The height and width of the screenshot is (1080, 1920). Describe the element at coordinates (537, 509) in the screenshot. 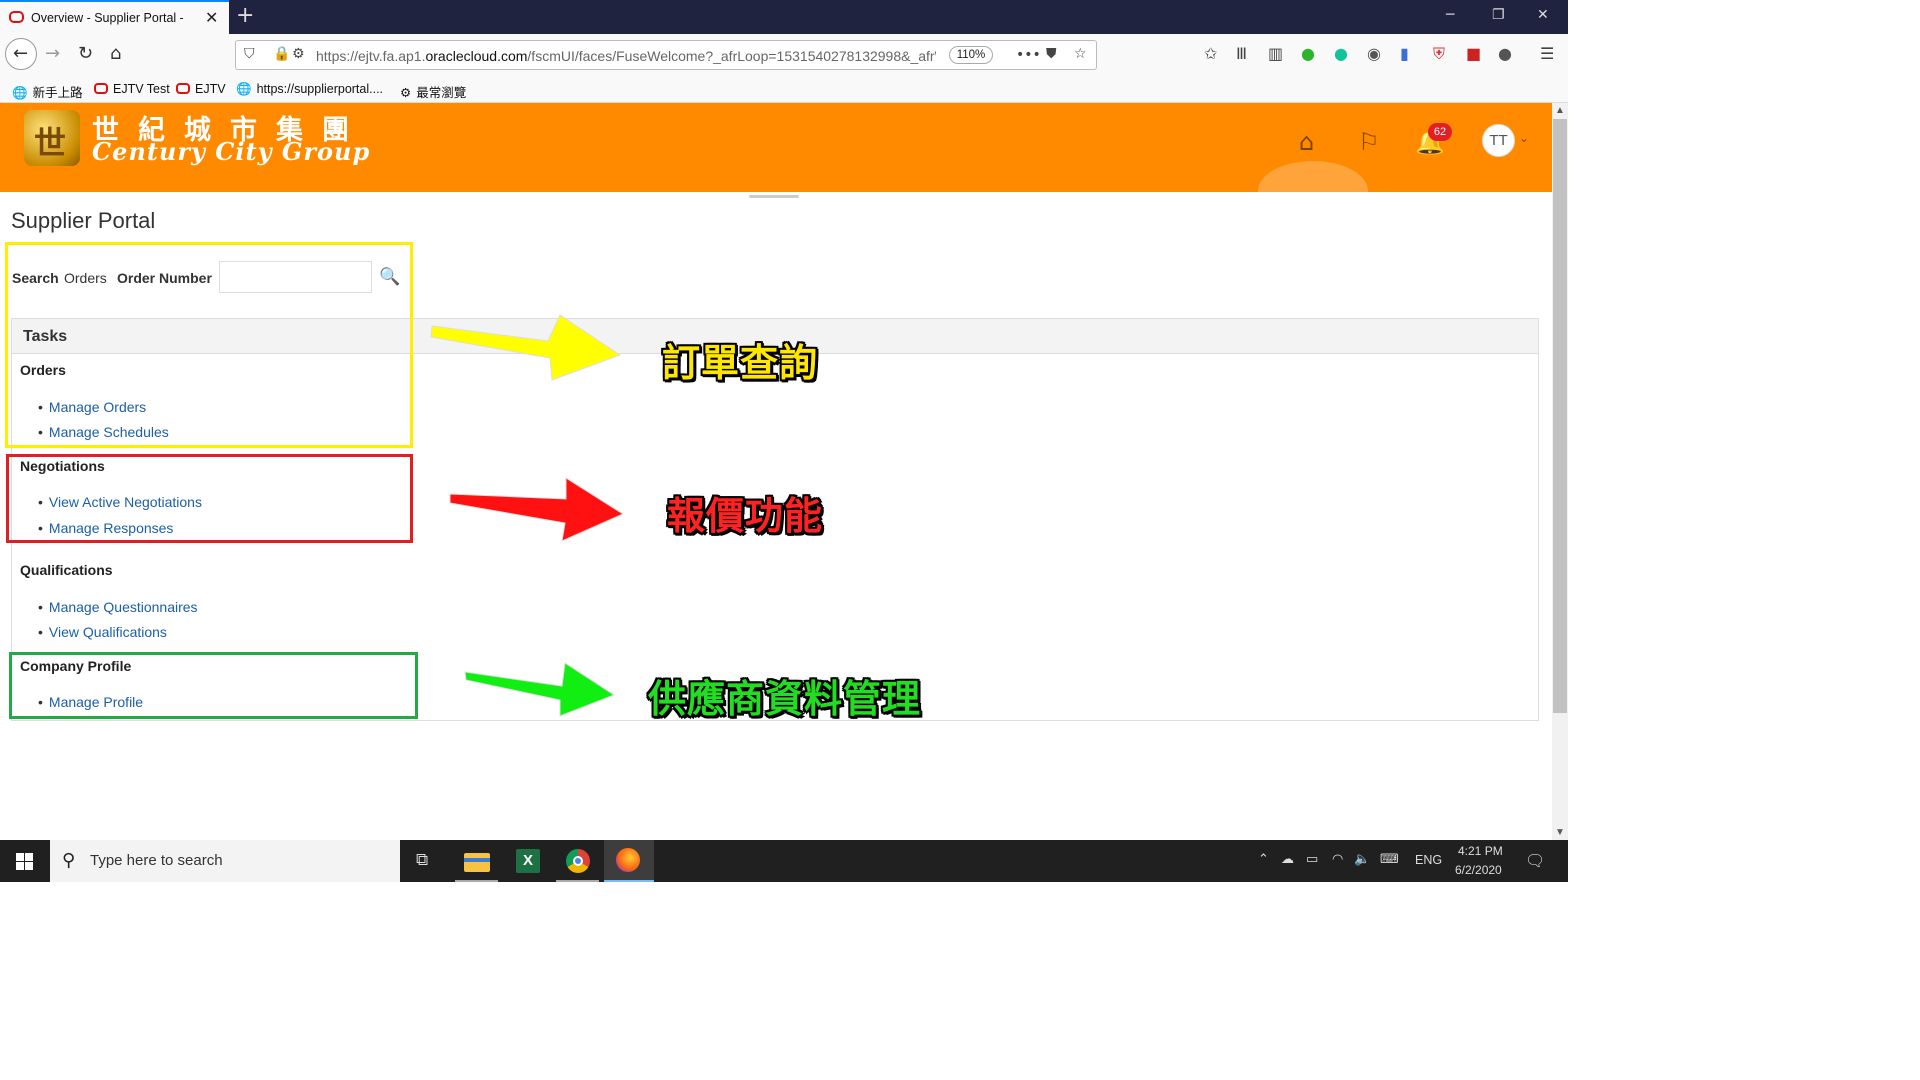

I see `red-arrow-icon` at that location.